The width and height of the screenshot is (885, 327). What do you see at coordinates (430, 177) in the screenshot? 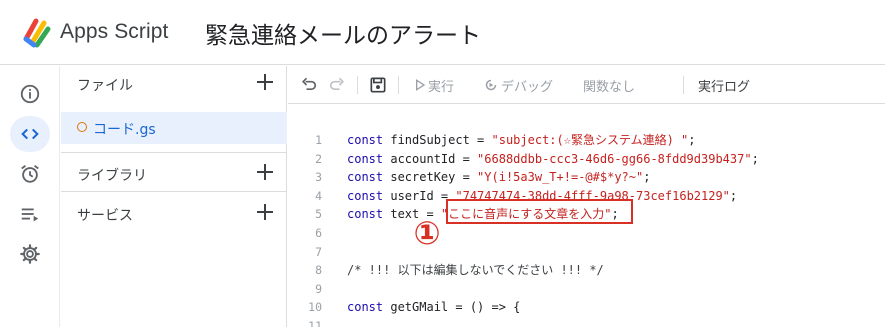
I see `code-token-rest: secretKey =` at bounding box center [430, 177].